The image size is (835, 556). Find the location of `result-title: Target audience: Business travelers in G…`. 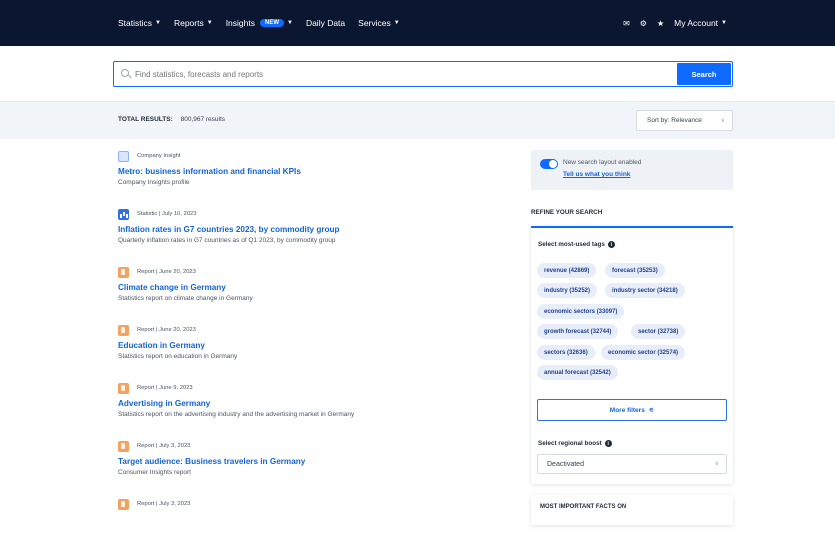

result-title: Target audience: Business travelers in G… is located at coordinates (308, 461).